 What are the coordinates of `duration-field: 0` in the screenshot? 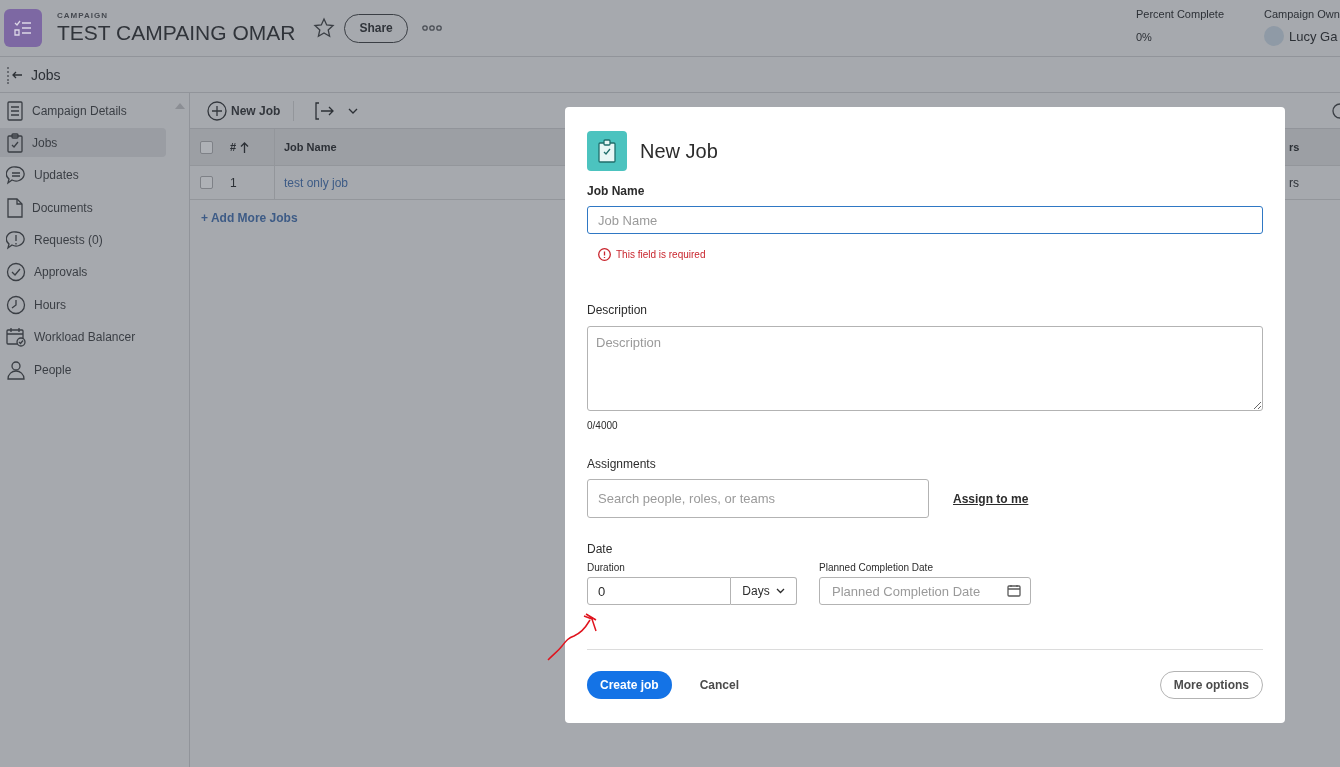 It's located at (659, 591).